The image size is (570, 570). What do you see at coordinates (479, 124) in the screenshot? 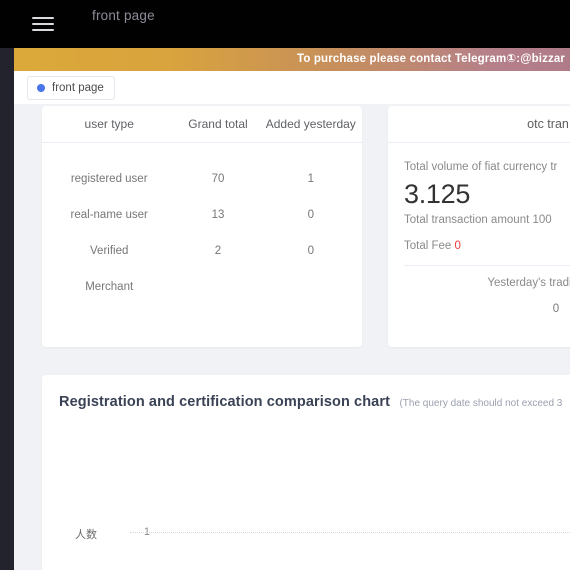
I see `otc-transaction-card-header: otc tran` at bounding box center [479, 124].